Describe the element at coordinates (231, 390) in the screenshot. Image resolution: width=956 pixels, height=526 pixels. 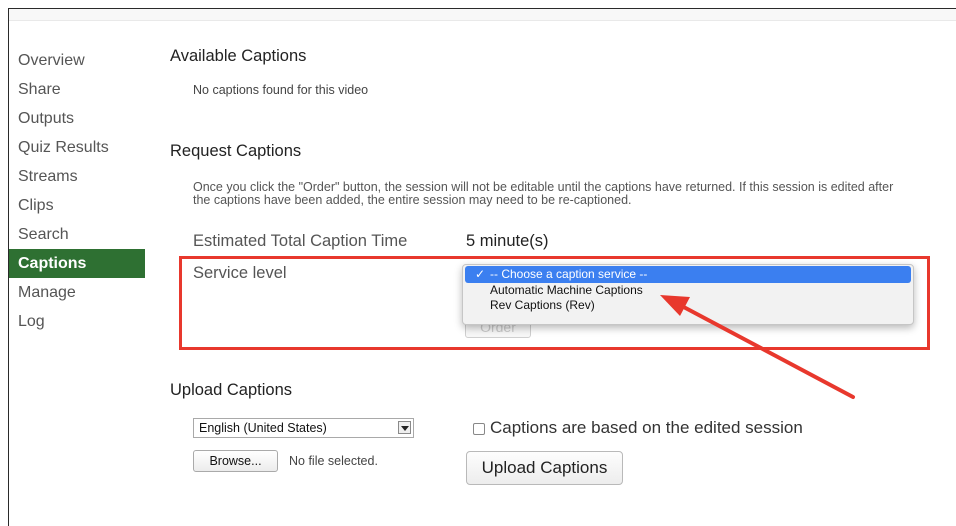
I see `upload-captions-heading: Upload Captions` at that location.